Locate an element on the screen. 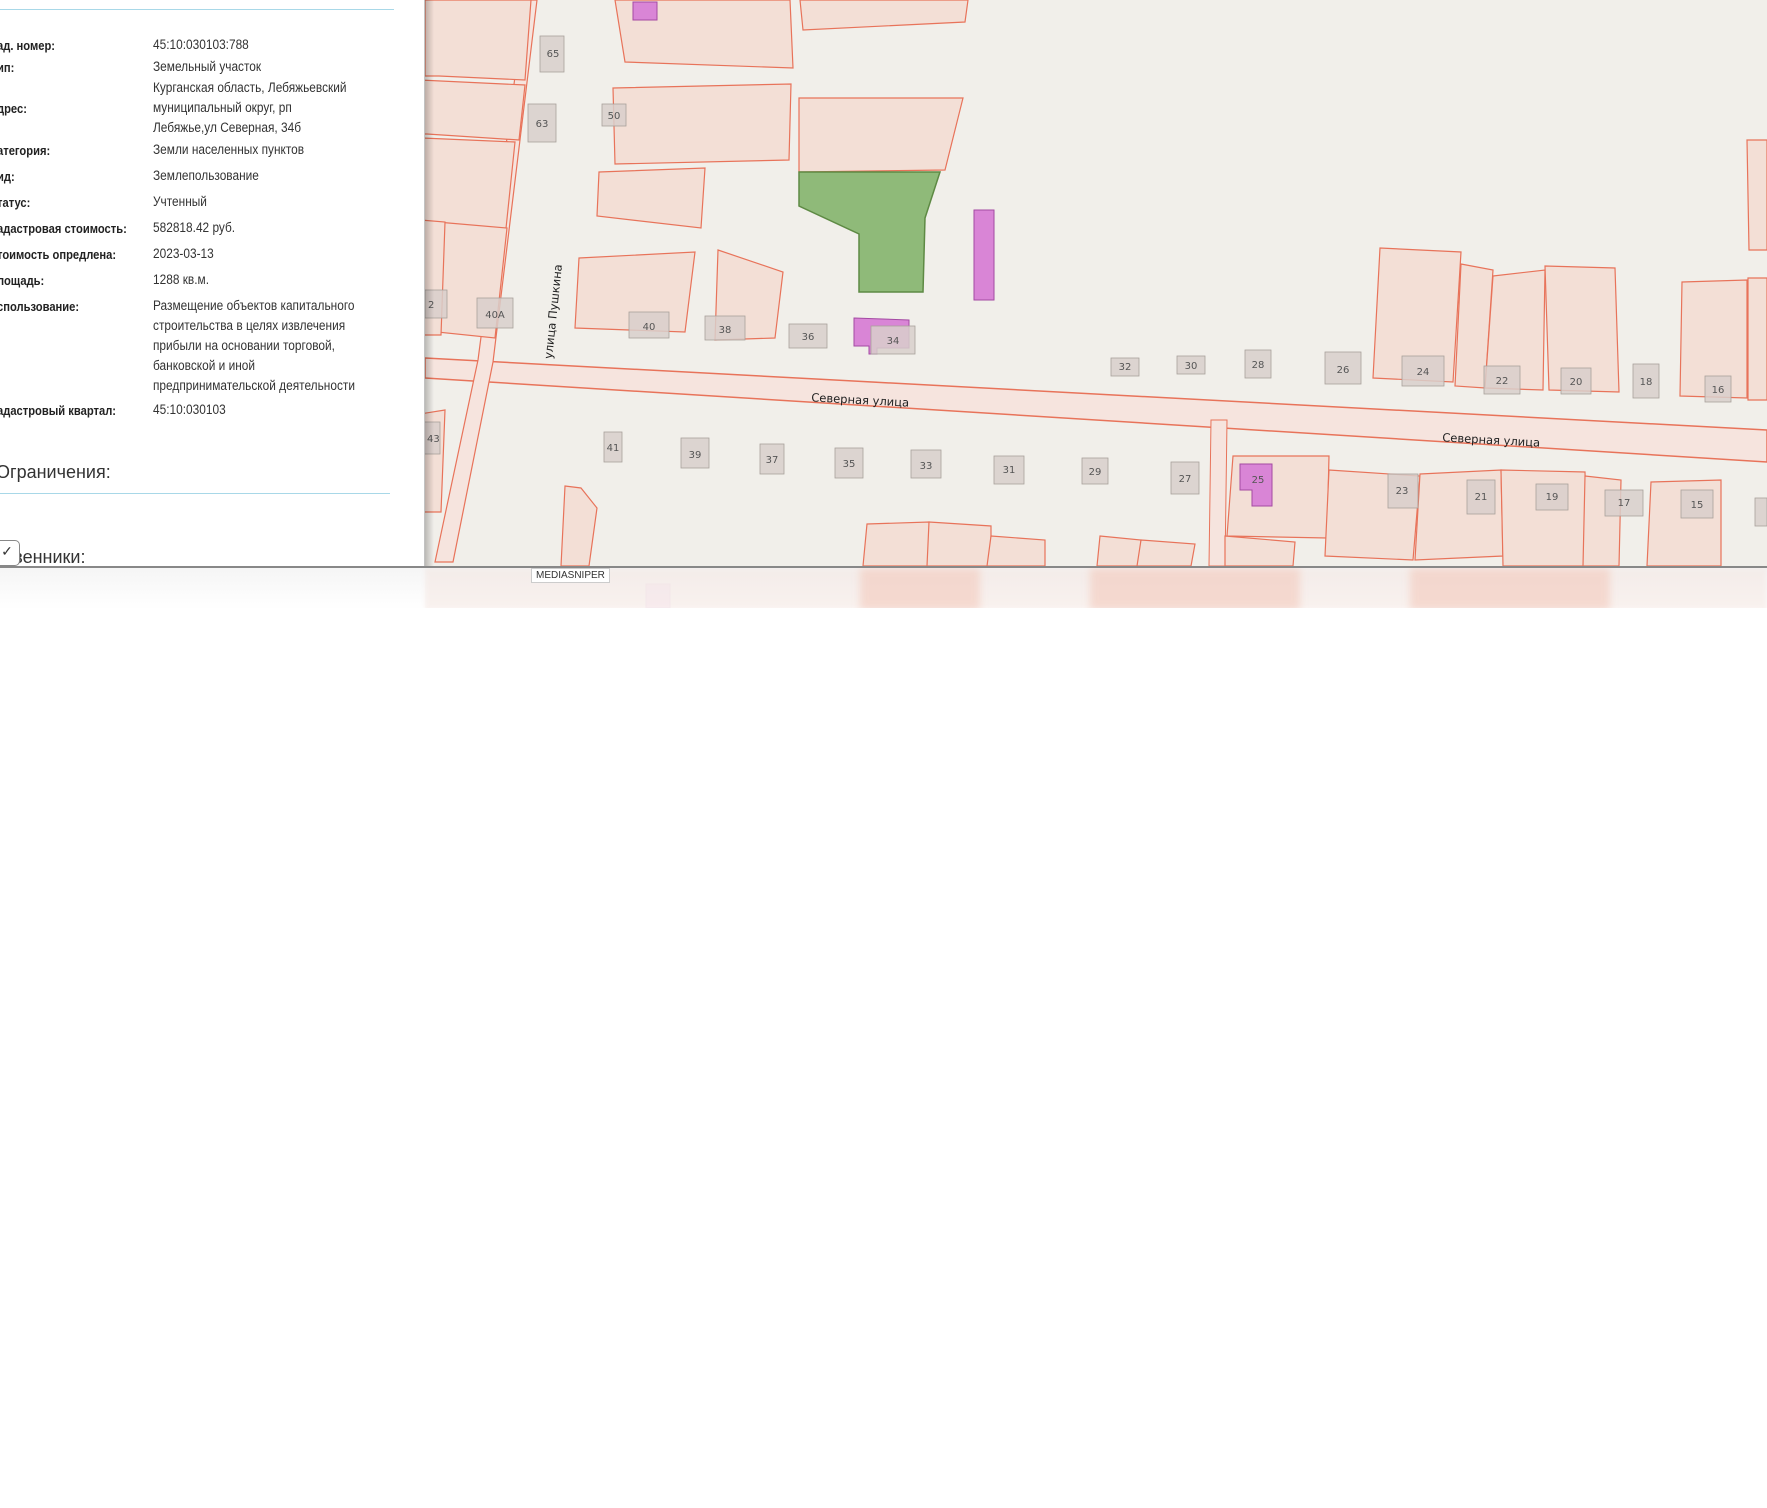 The width and height of the screenshot is (1767, 1508). prop-cadastral-quarter-label: адастровый квартал: is located at coordinates (58, 410).